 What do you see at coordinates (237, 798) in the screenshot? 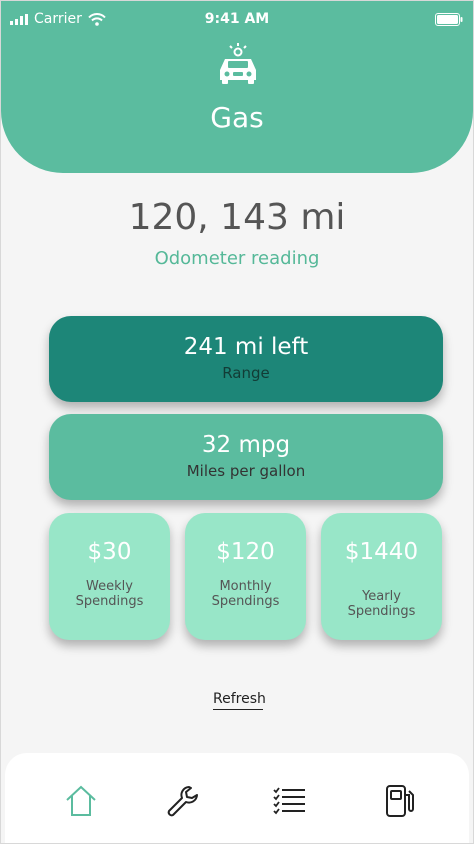
I see `tab-bar` at bounding box center [237, 798].